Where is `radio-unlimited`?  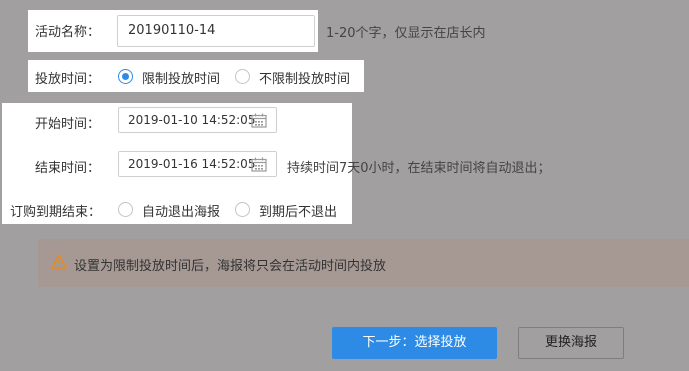 radio-unlimited is located at coordinates (242, 76).